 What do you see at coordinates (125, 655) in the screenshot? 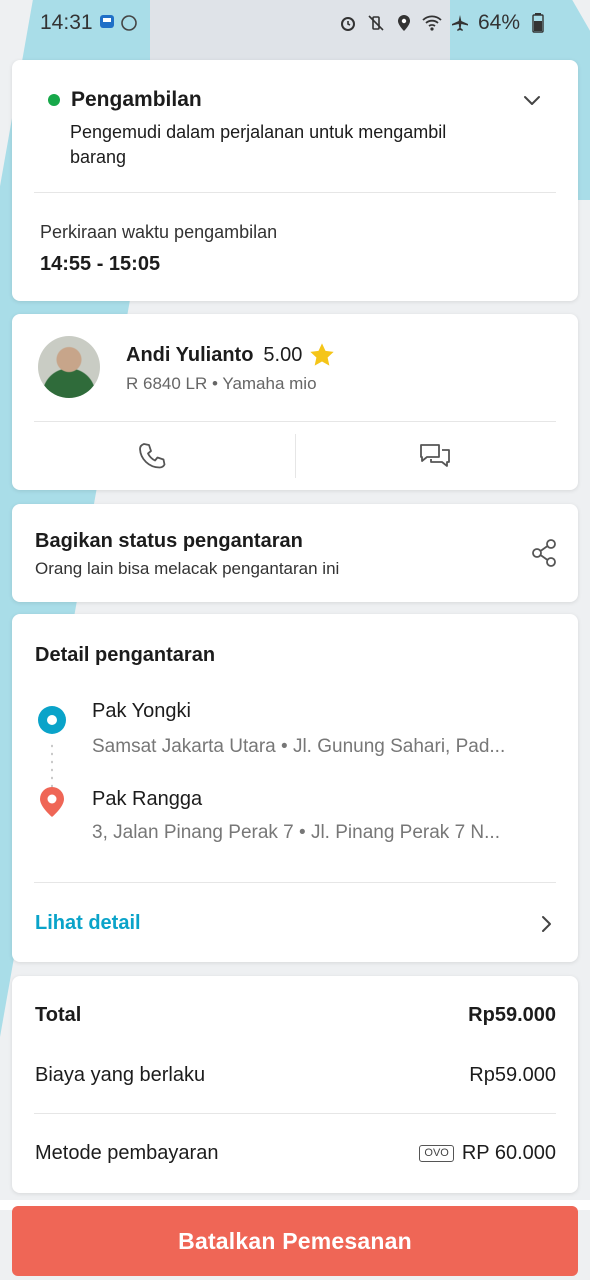
I see `delivery-details-title: Detail pengantaran` at bounding box center [125, 655].